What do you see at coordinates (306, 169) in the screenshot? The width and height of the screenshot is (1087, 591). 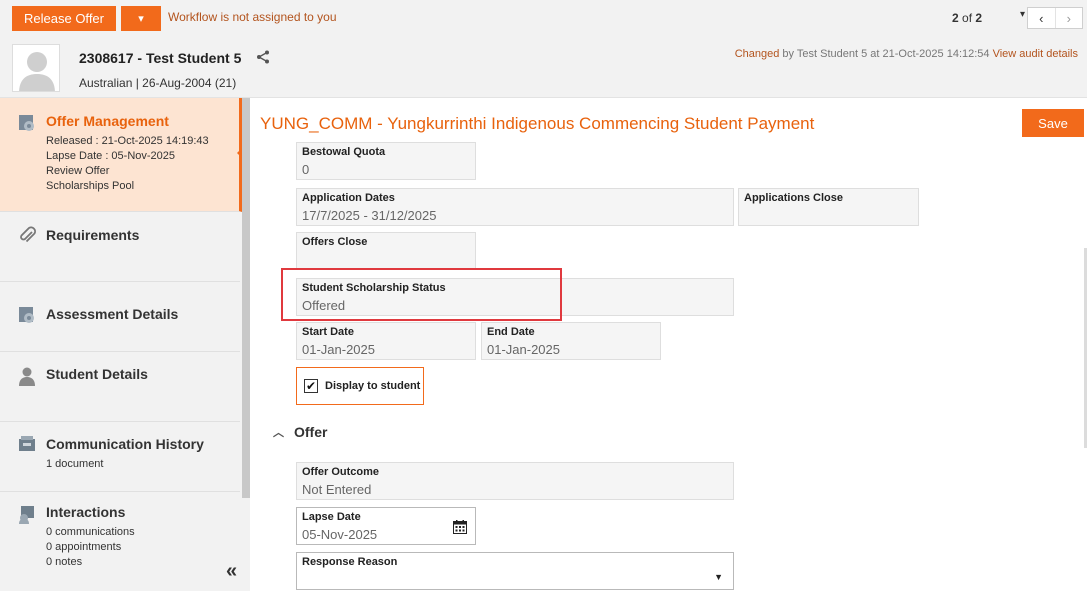 I see `field-value: 0` at bounding box center [306, 169].